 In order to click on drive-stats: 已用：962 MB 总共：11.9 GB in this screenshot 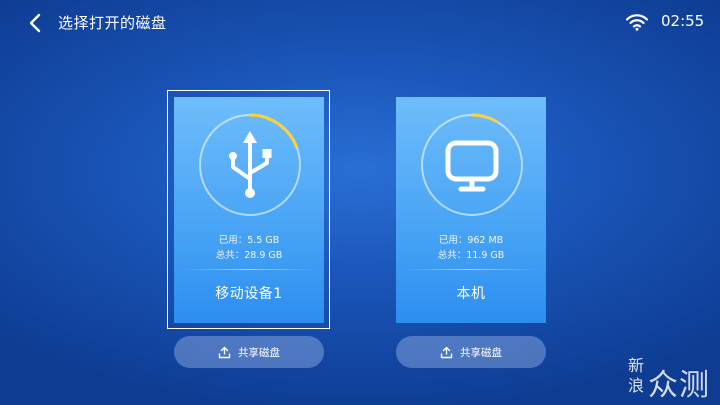, I will do `click(471, 248)`.